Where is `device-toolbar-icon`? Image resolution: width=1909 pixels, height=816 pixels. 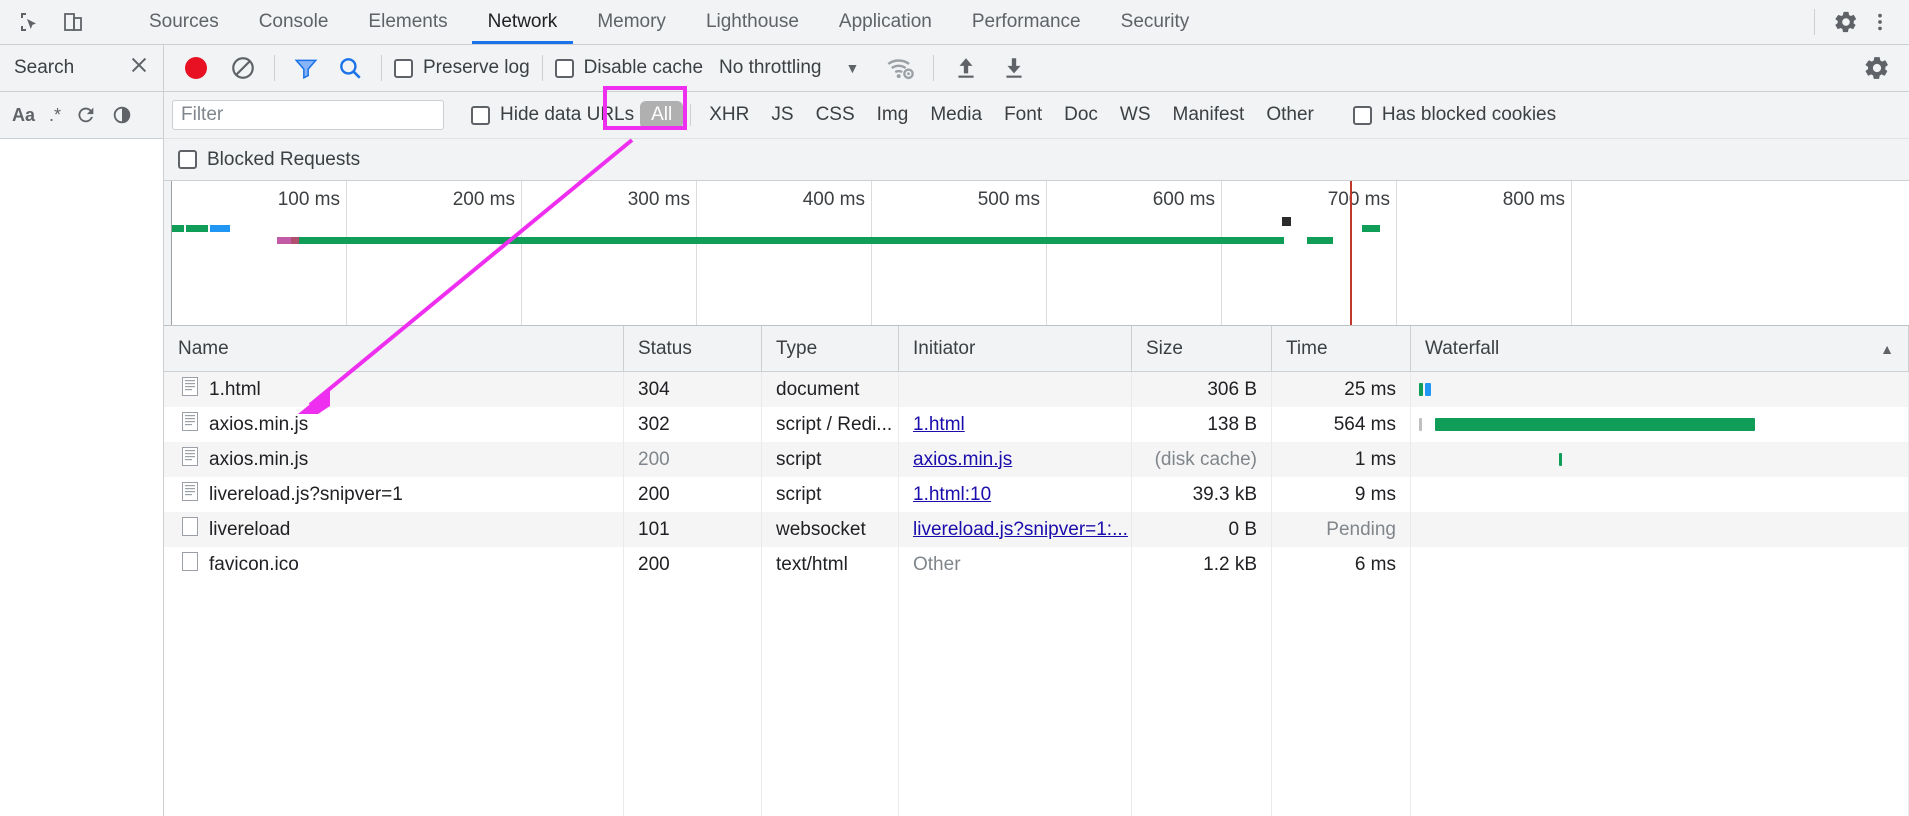 device-toolbar-icon is located at coordinates (73, 22).